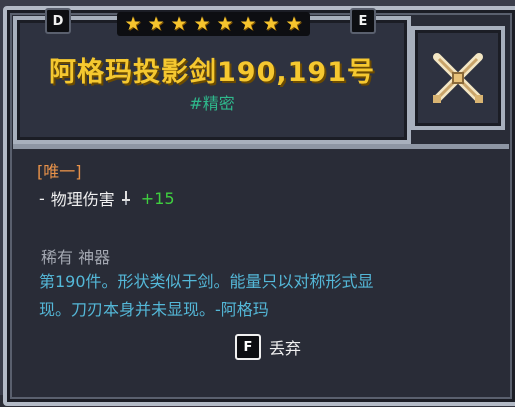 The image size is (515, 407). I want to click on header-divider, so click(261, 146).